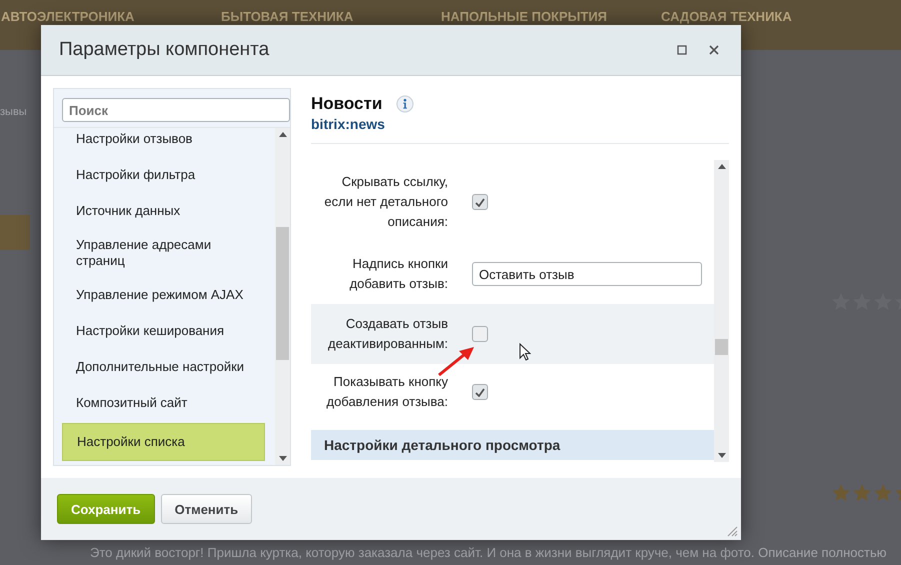 Image resolution: width=901 pixels, height=565 pixels. Describe the element at coordinates (866, 493) in the screenshot. I see `rating-stars-icon` at that location.